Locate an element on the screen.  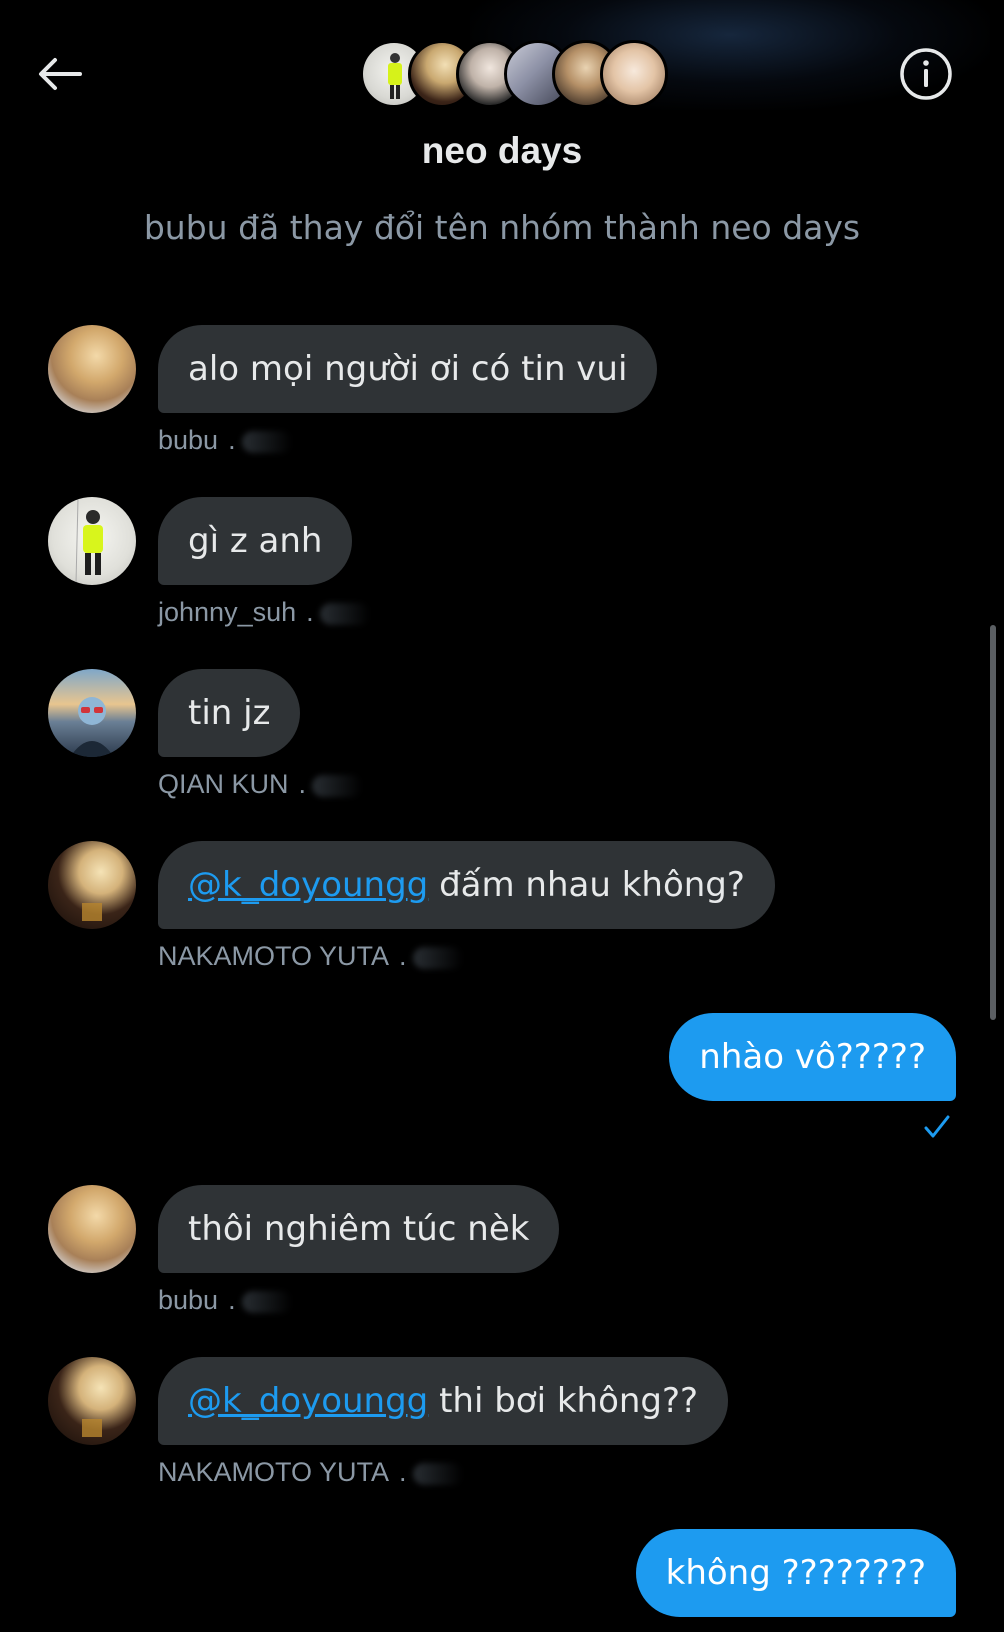
message-bubble: alo mọi người ơi có tin vui is located at coordinates (408, 369).